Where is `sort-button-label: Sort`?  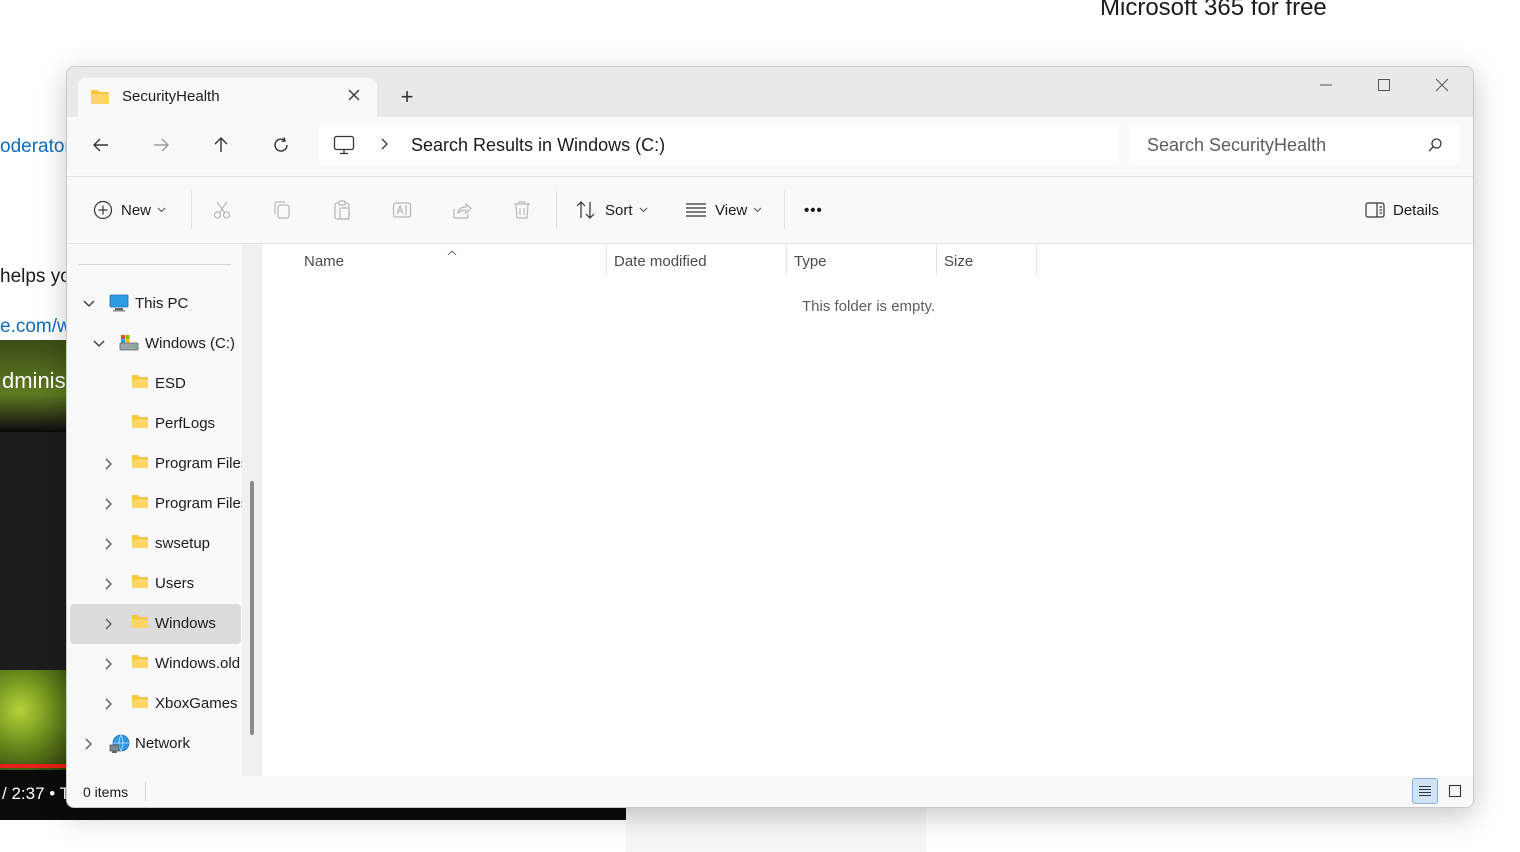 sort-button-label: Sort is located at coordinates (619, 210).